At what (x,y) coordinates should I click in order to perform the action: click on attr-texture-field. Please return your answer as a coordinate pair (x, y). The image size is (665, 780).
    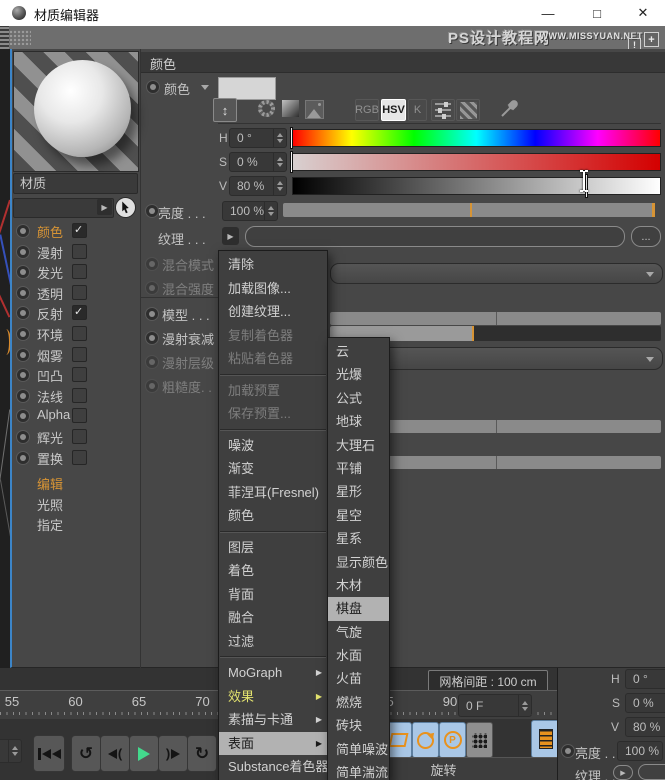
    Looking at the image, I should click on (651, 772).